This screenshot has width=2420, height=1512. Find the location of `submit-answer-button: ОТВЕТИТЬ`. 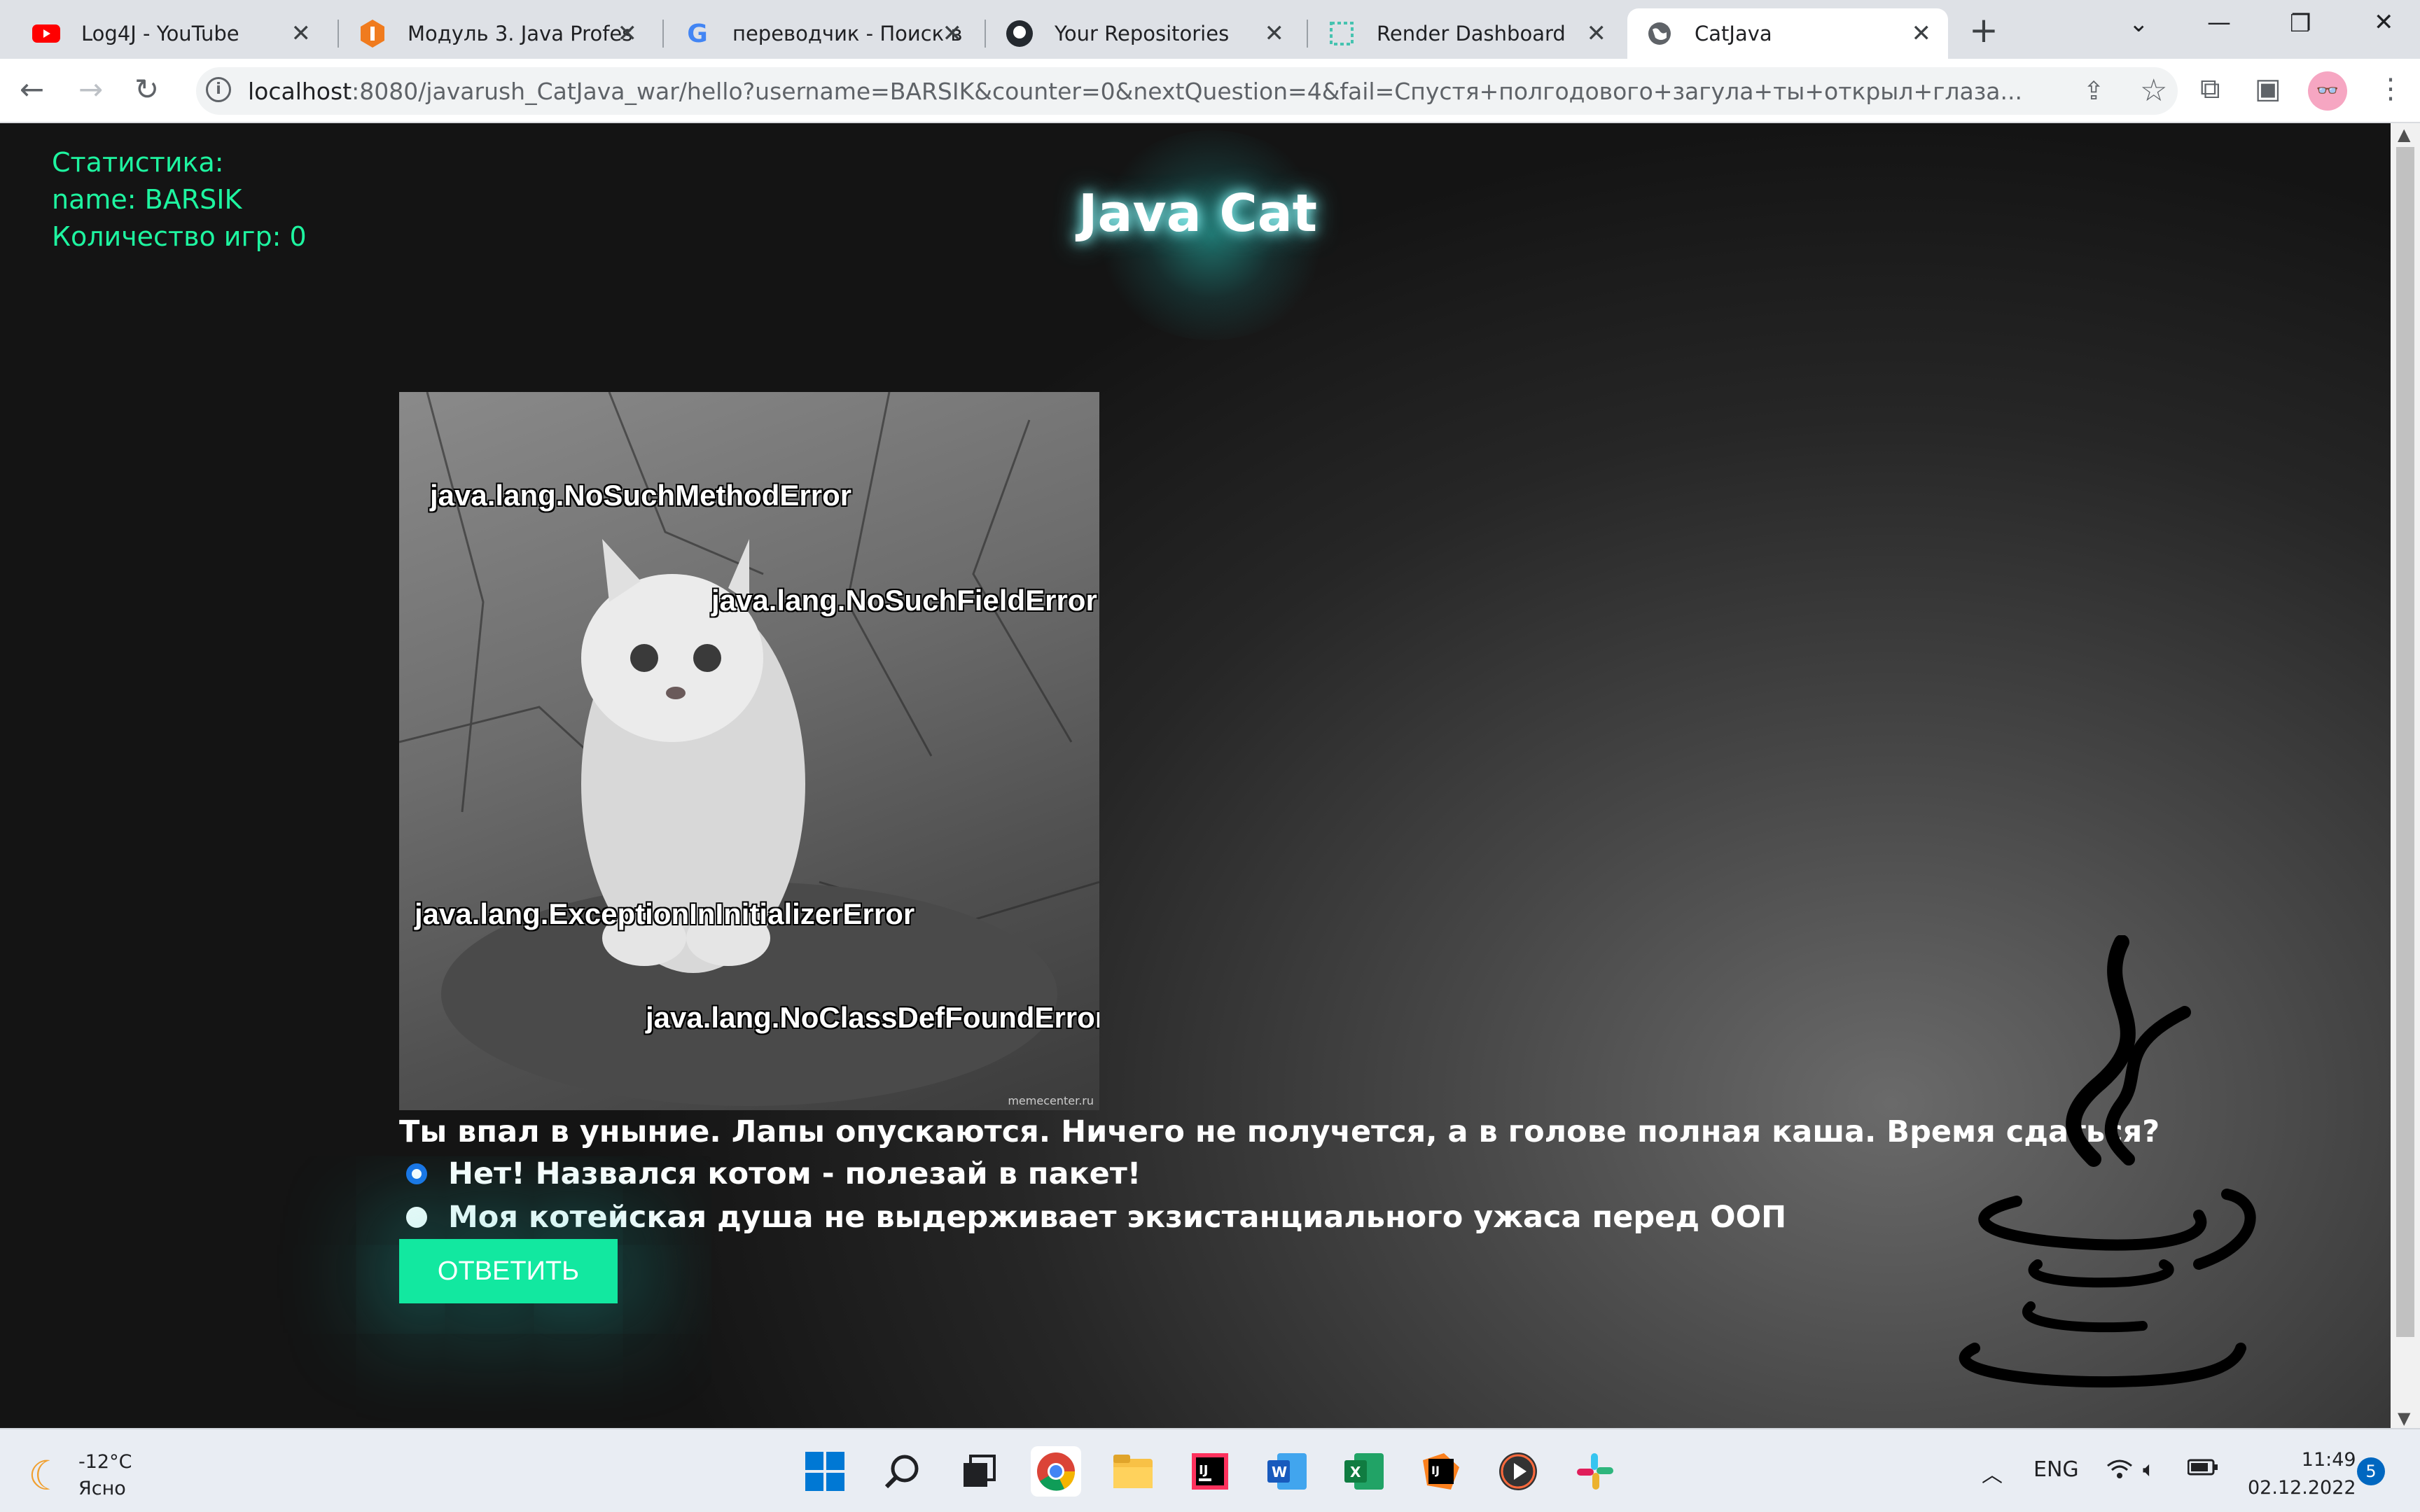

submit-answer-button: ОТВЕТИТЬ is located at coordinates (508, 1271).